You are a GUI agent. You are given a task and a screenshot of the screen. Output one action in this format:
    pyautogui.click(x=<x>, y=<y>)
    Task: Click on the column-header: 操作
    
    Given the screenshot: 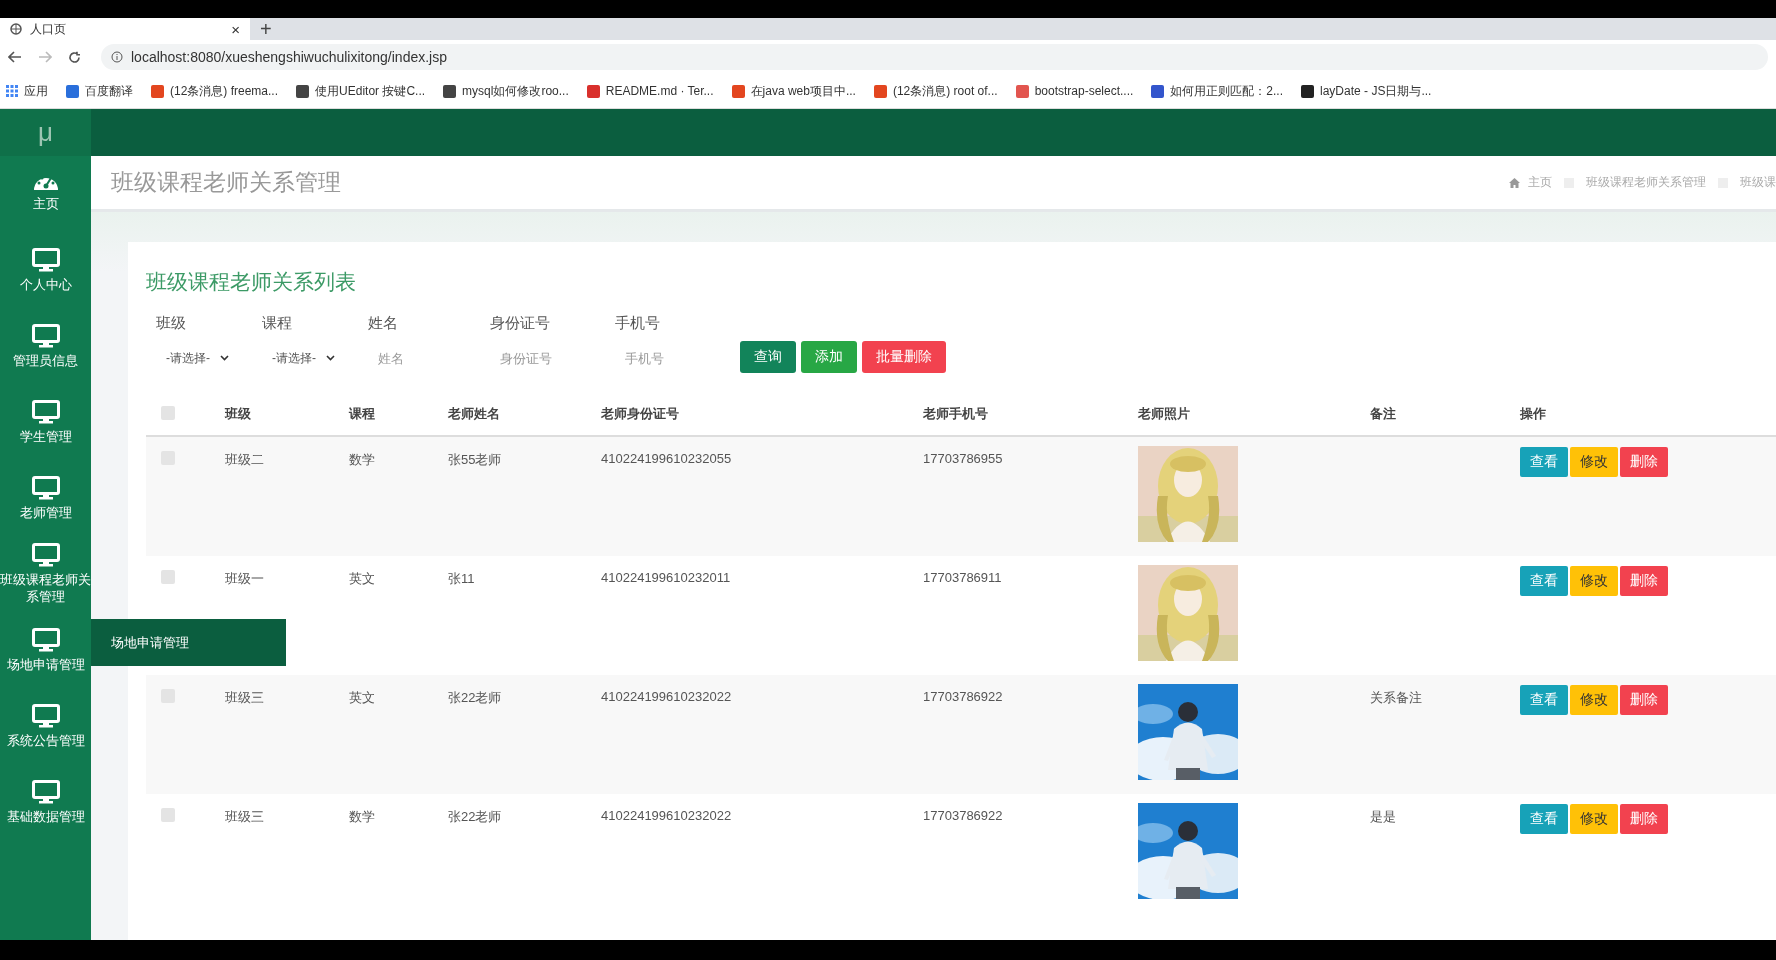 What is the action you would take?
    pyautogui.click(x=1533, y=414)
    